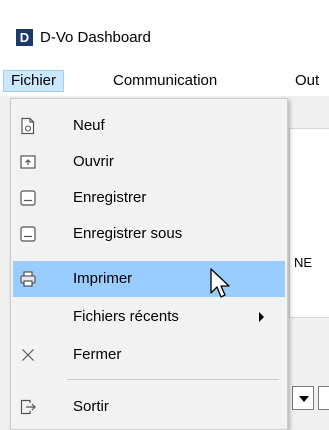  Describe the element at coordinates (323, 398) in the screenshot. I see `background-field` at that location.